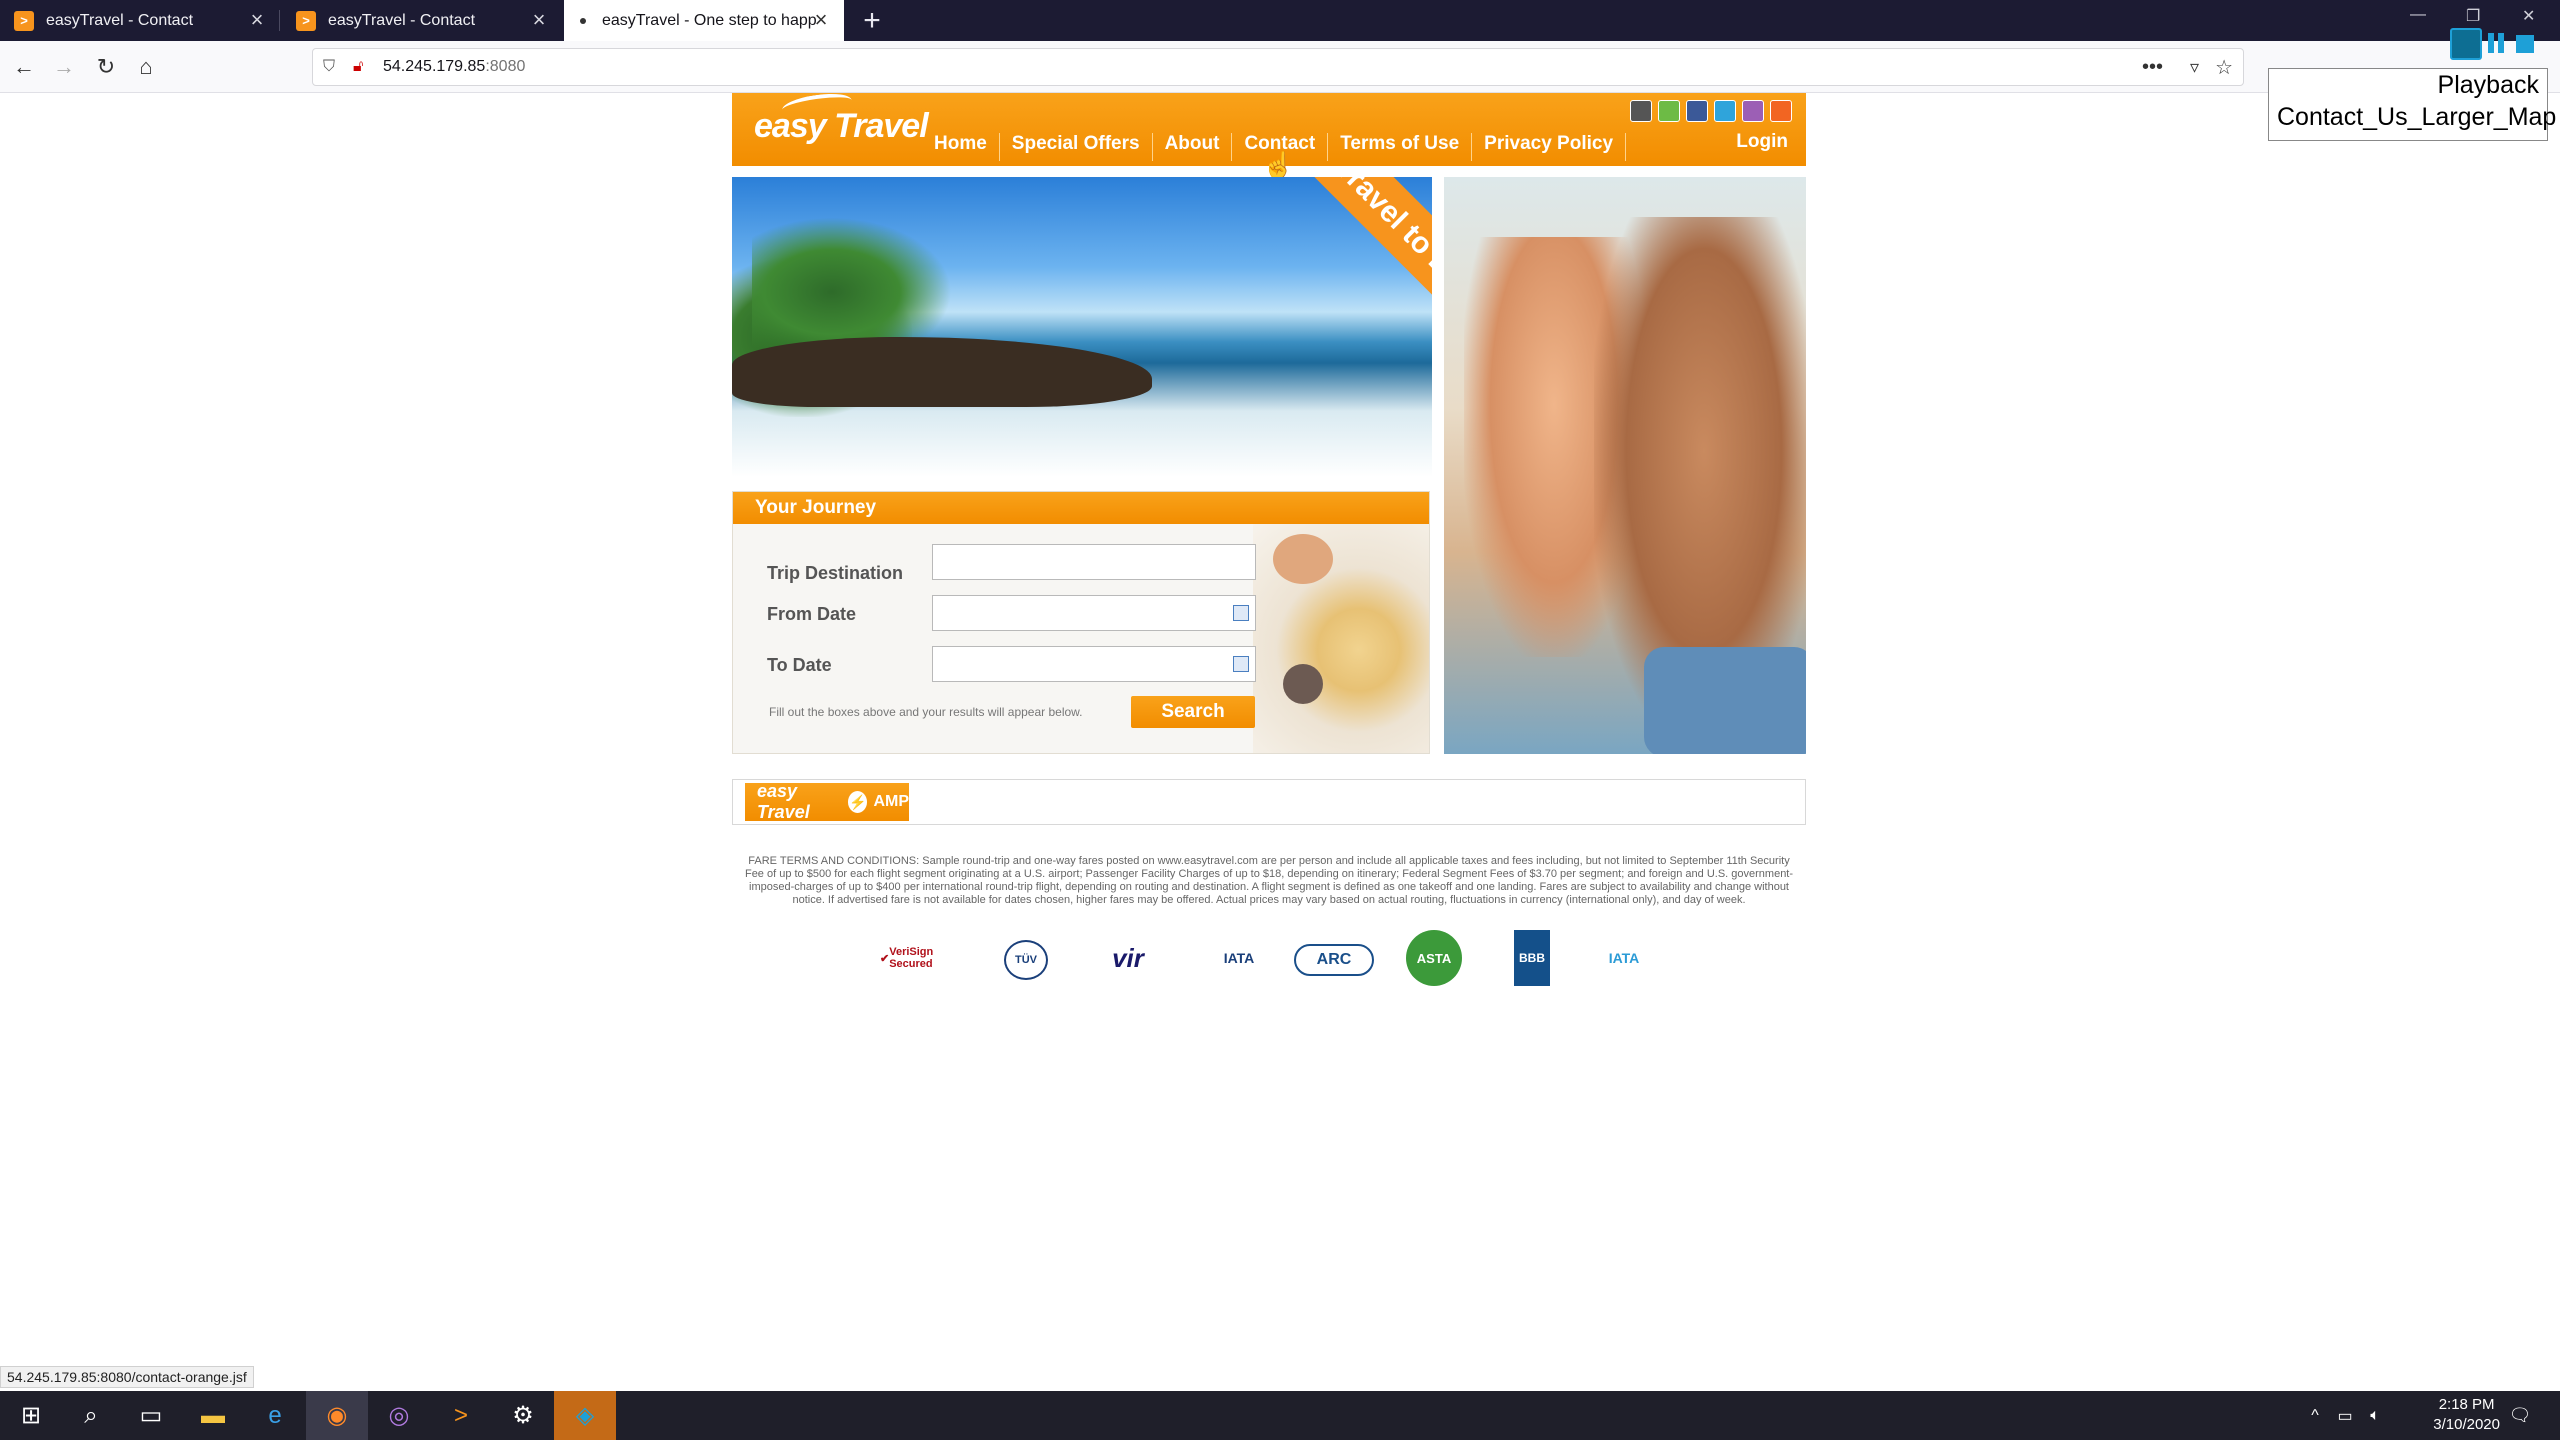 The height and width of the screenshot is (1440, 2560). I want to click on status-url: 54.245.179.85:8080/contact-orange.jsf, so click(127, 1377).